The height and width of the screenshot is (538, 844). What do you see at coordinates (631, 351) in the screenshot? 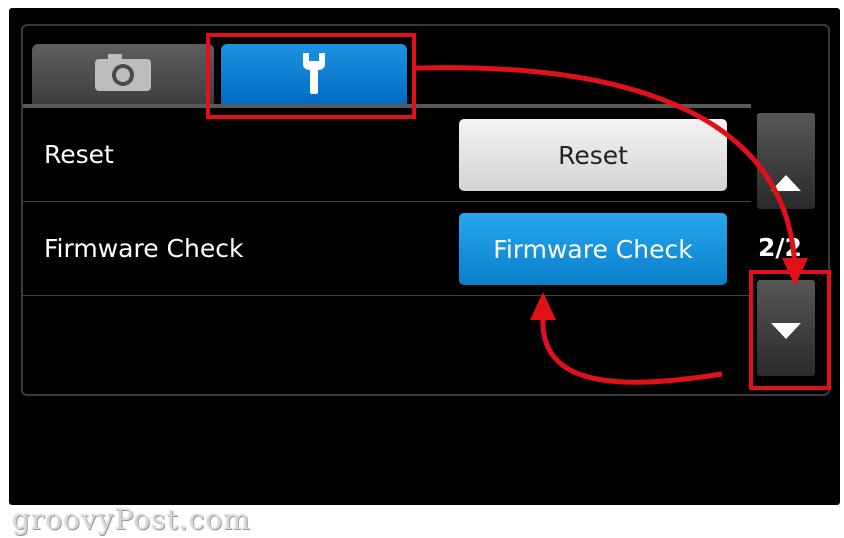
I see `arrow-scroll-to-firmware` at bounding box center [631, 351].